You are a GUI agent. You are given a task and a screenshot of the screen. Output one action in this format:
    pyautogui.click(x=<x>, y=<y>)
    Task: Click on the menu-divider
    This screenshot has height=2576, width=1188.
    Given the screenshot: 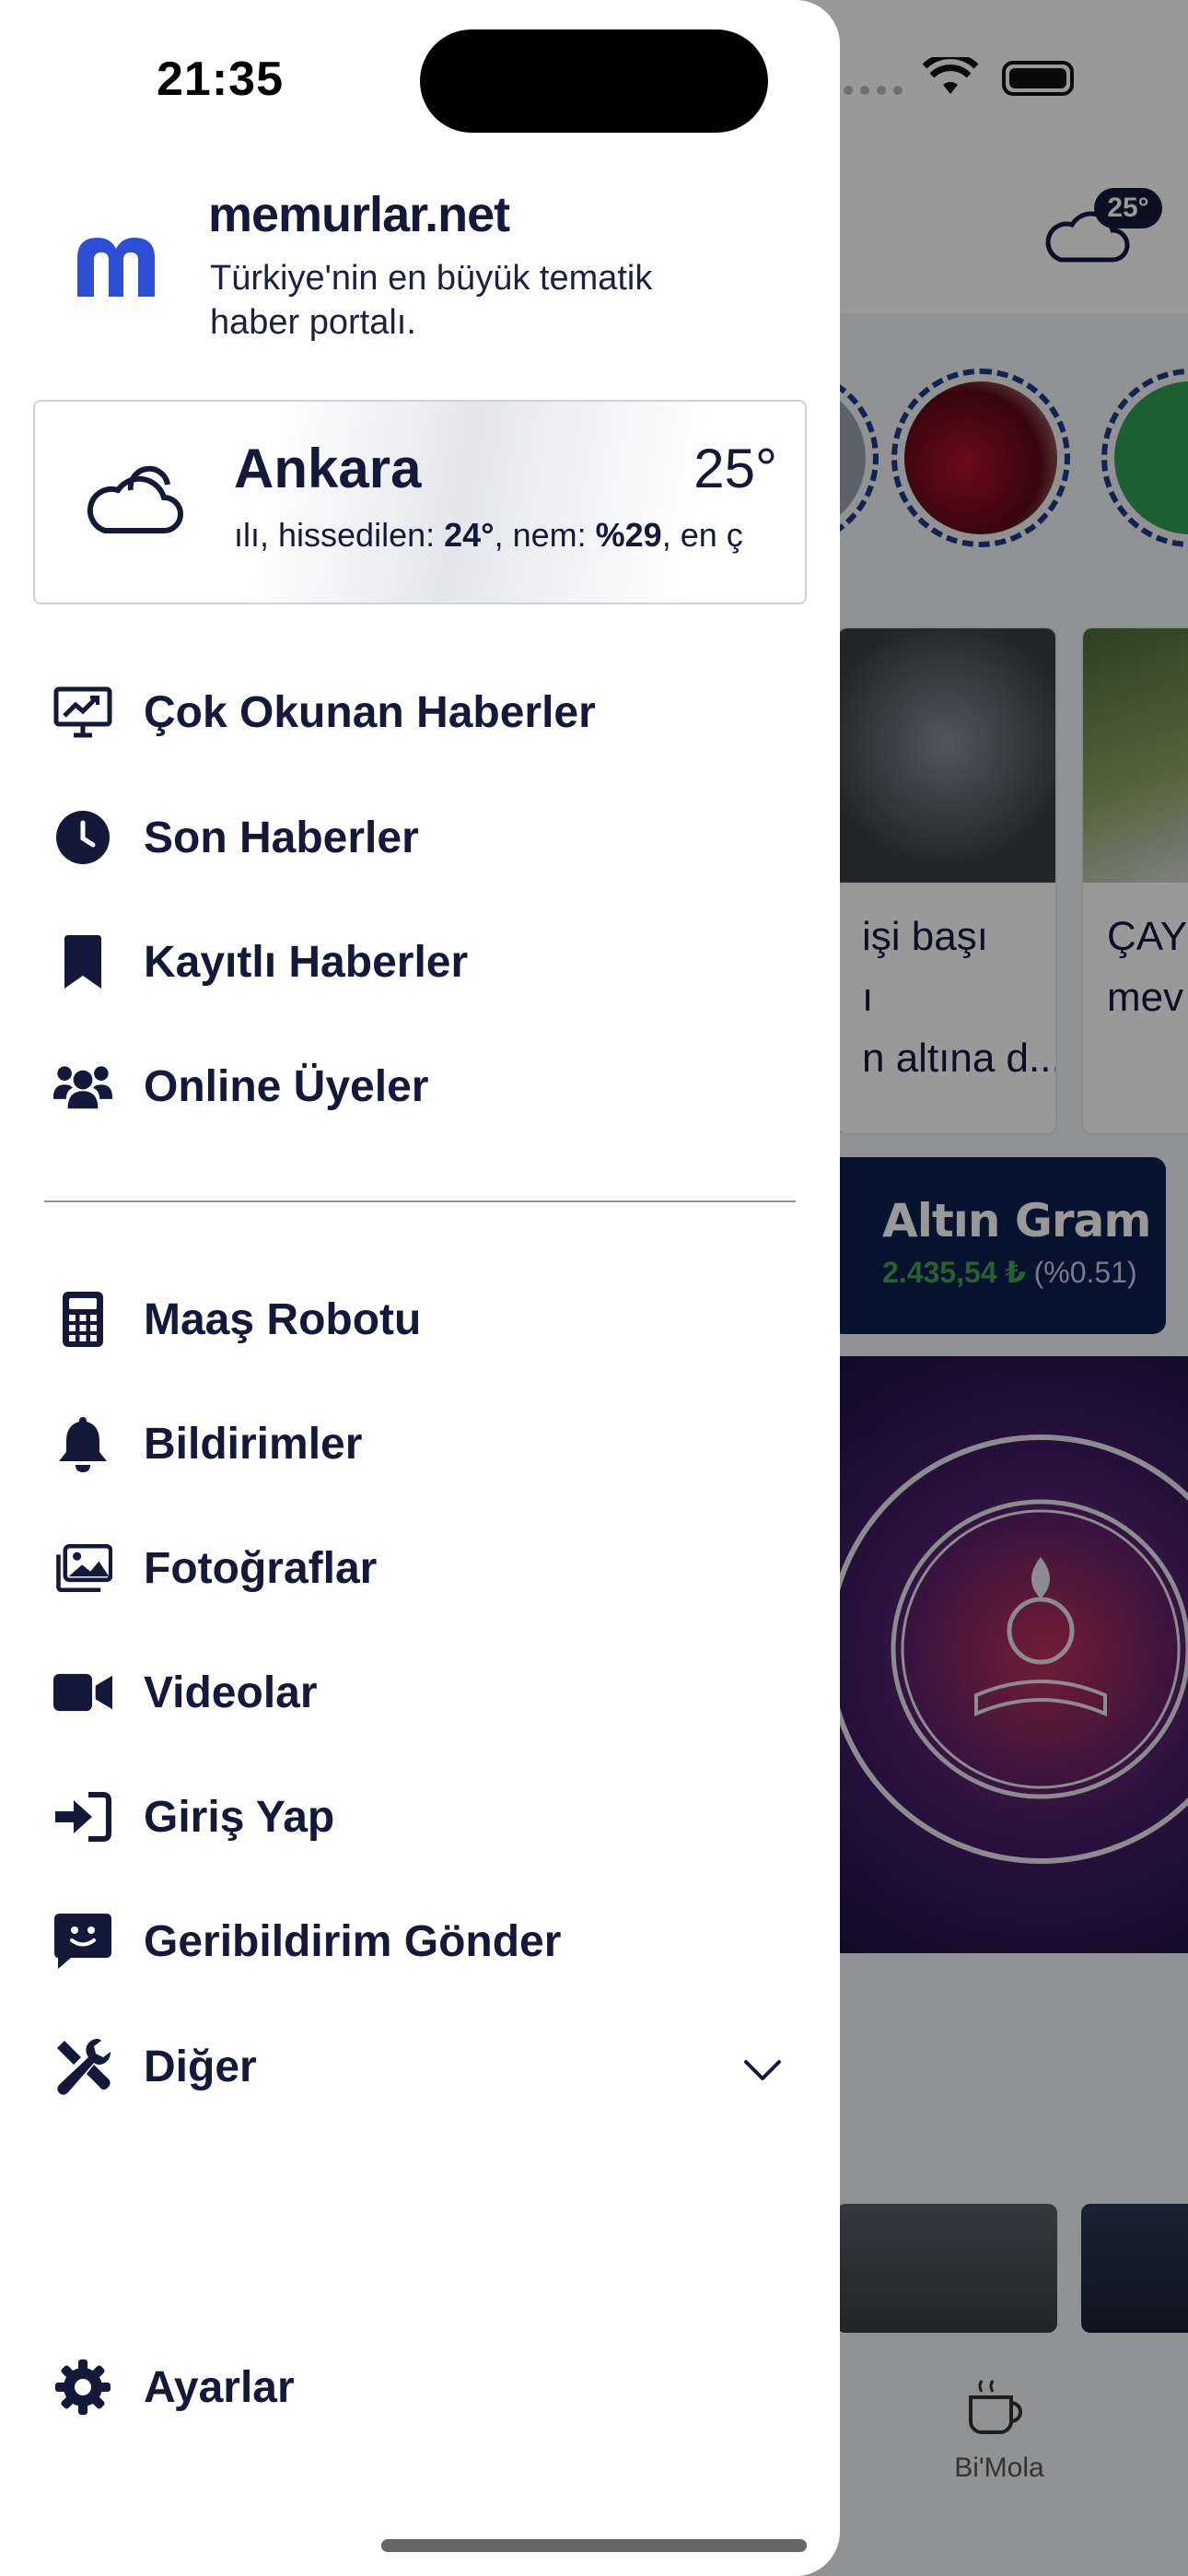 What is the action you would take?
    pyautogui.click(x=420, y=1201)
    